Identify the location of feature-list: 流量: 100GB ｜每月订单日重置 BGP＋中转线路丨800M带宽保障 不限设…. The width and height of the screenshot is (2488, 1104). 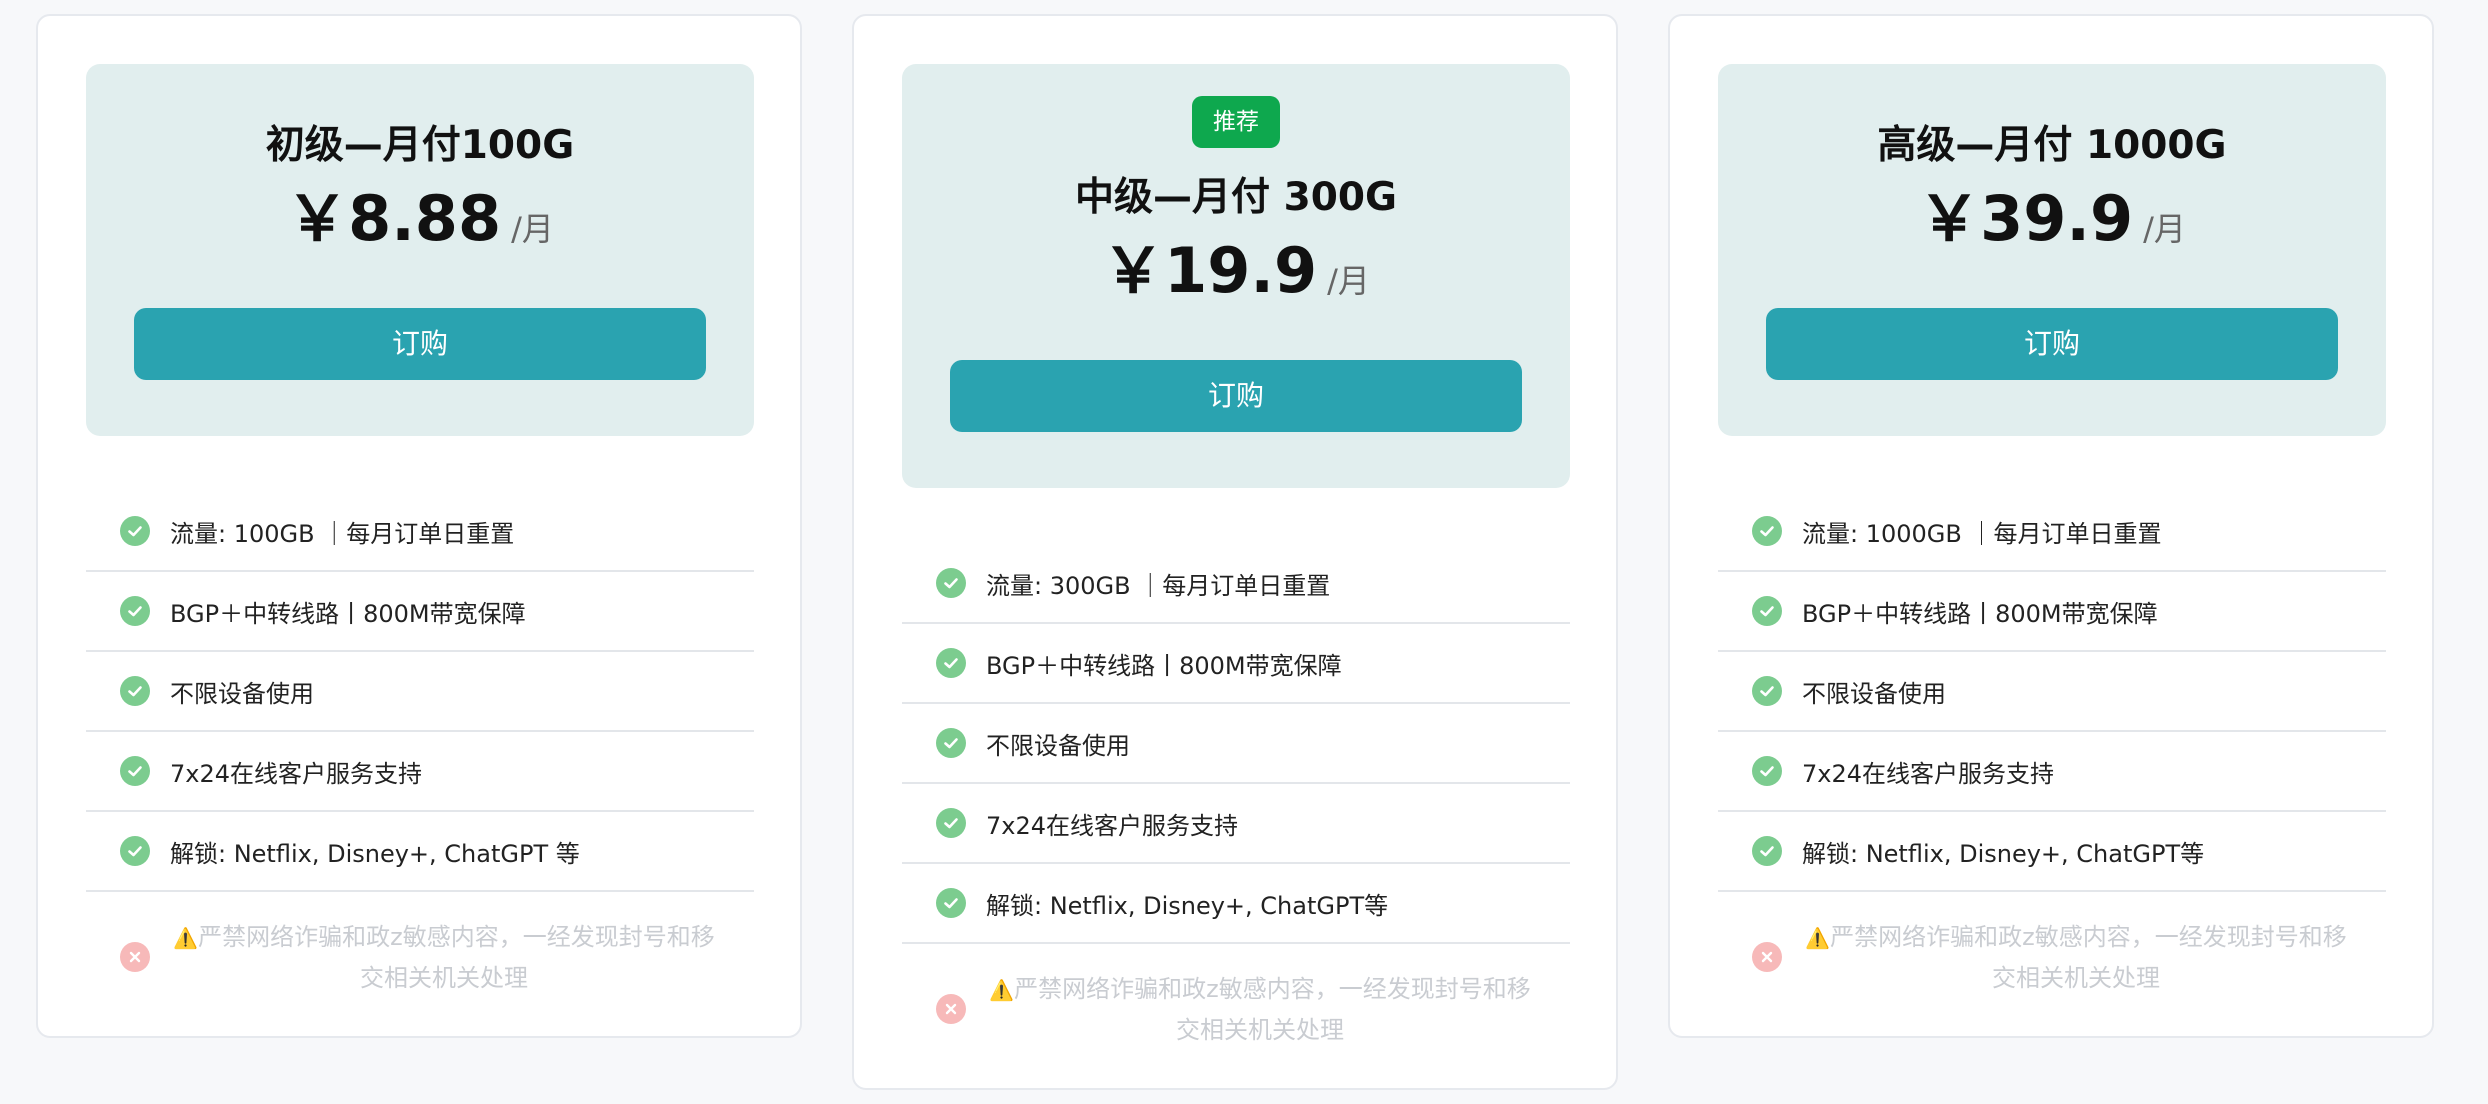
(420, 747).